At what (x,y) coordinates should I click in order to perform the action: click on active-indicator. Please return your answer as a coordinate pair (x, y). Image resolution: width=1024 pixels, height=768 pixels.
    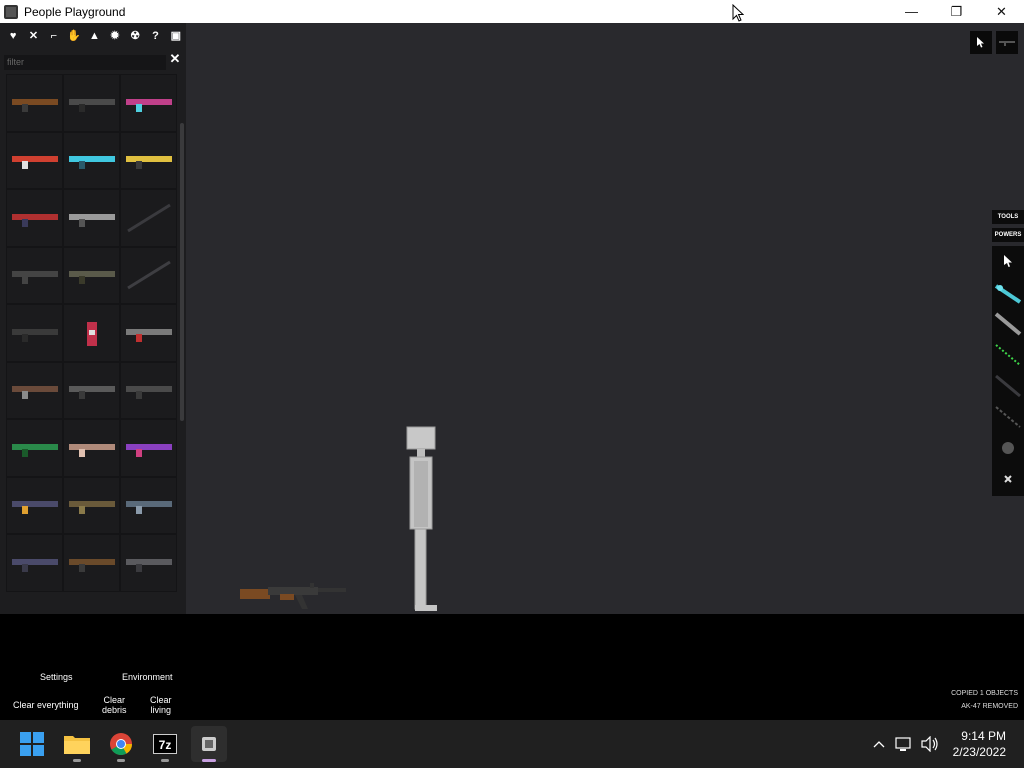
    Looking at the image, I should click on (209, 760).